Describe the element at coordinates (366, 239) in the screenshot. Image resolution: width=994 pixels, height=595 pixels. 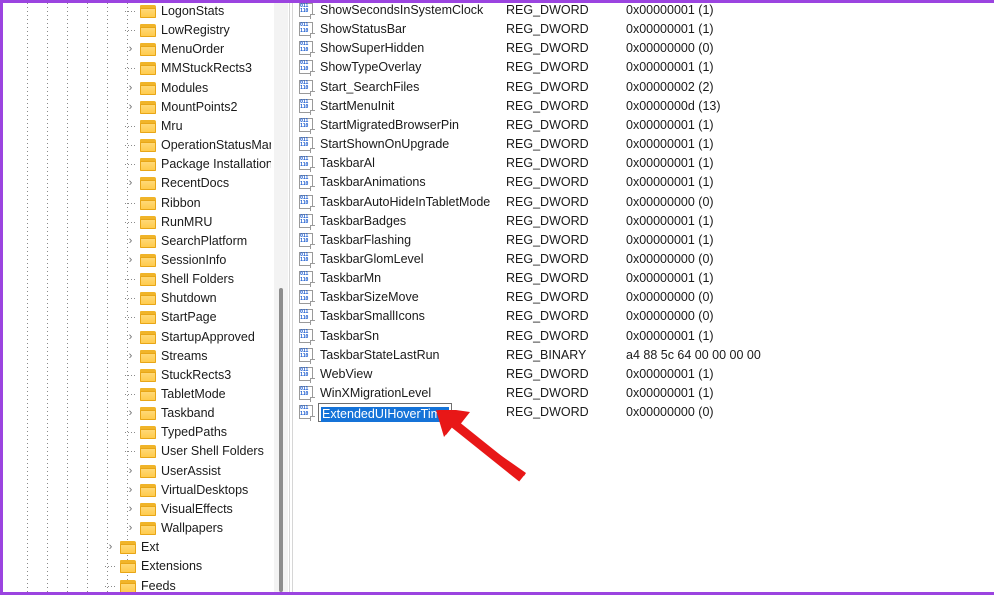
I see `value-name: TaskbarFlashing` at that location.